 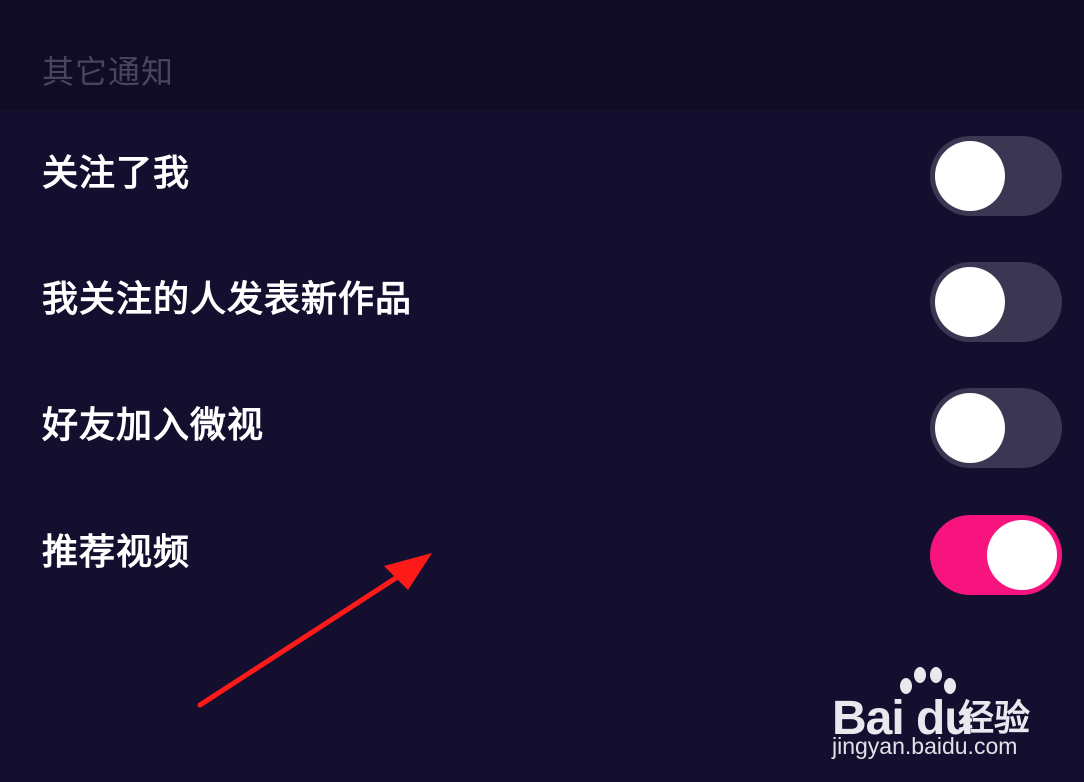 What do you see at coordinates (951, 714) in the screenshot?
I see `baidu-jingyan-watermark: Bai du 经验 jingyan.baidu.com` at bounding box center [951, 714].